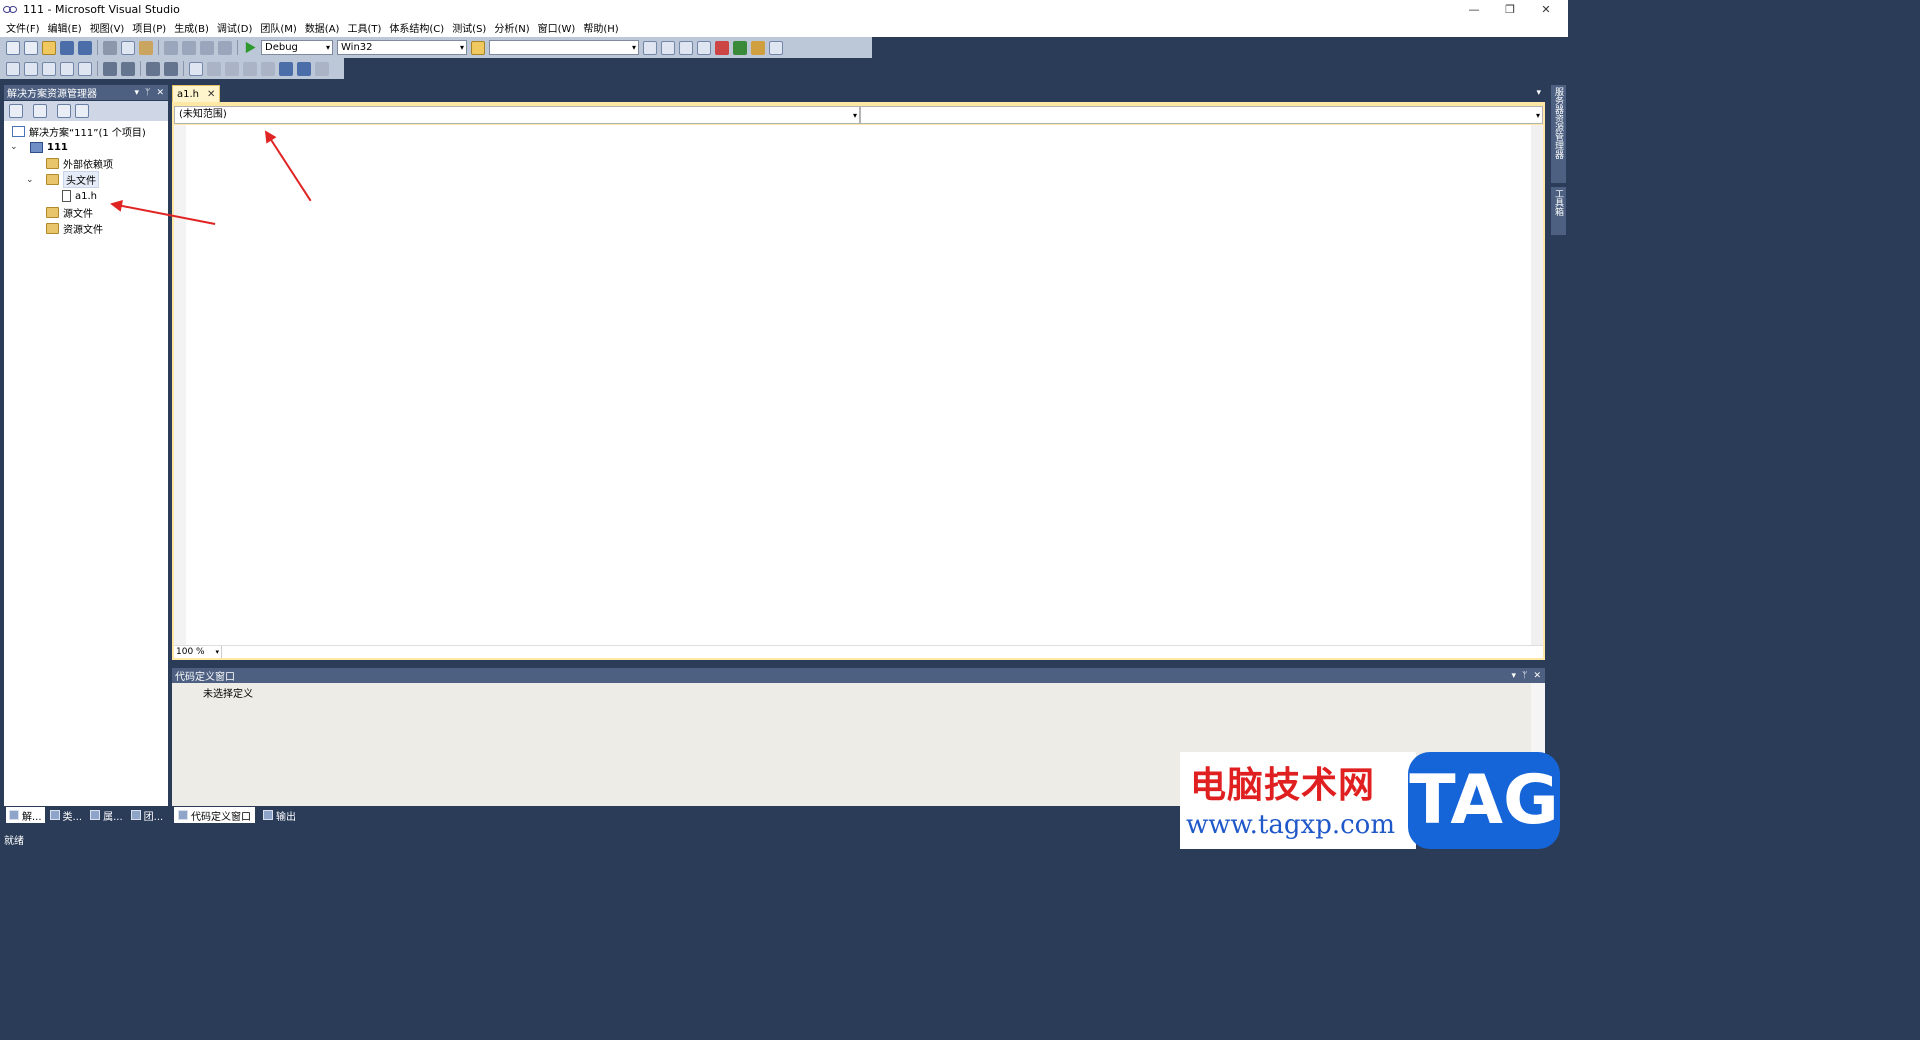 The width and height of the screenshot is (1920, 1040). Describe the element at coordinates (214, 68) in the screenshot. I see `previous-bookmark-icon` at that location.